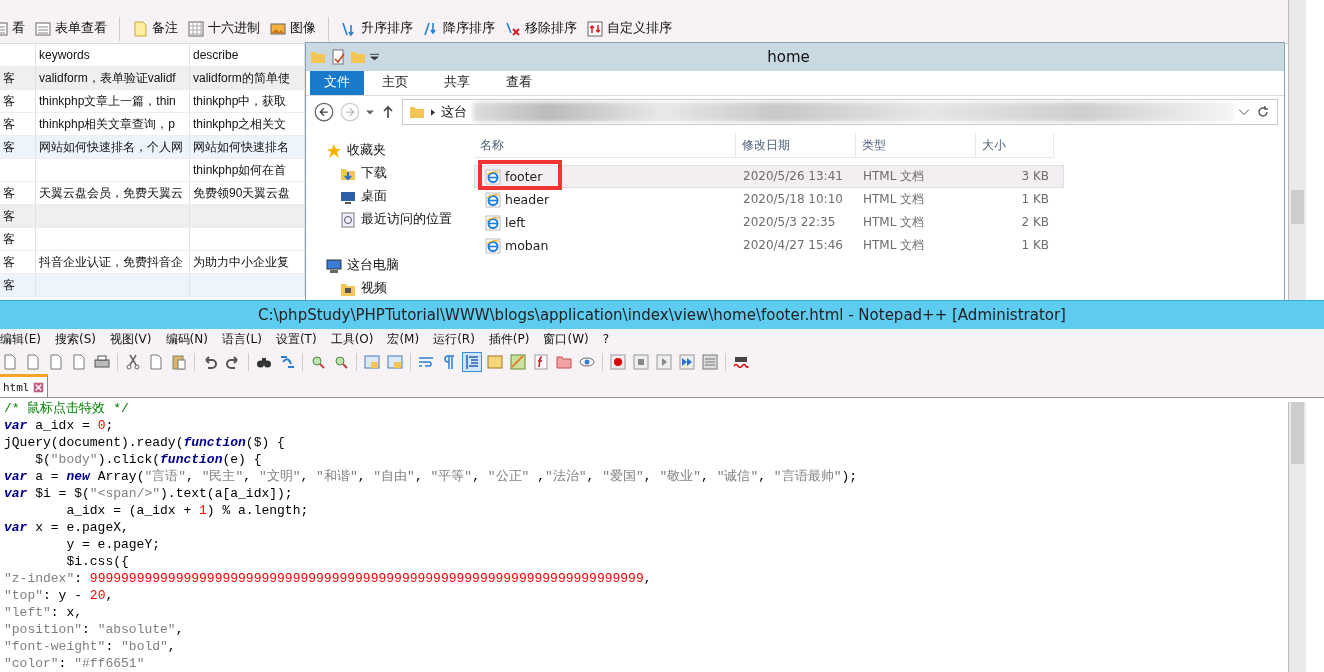  Describe the element at coordinates (348, 219) in the screenshot. I see `recent-places-icon` at that location.